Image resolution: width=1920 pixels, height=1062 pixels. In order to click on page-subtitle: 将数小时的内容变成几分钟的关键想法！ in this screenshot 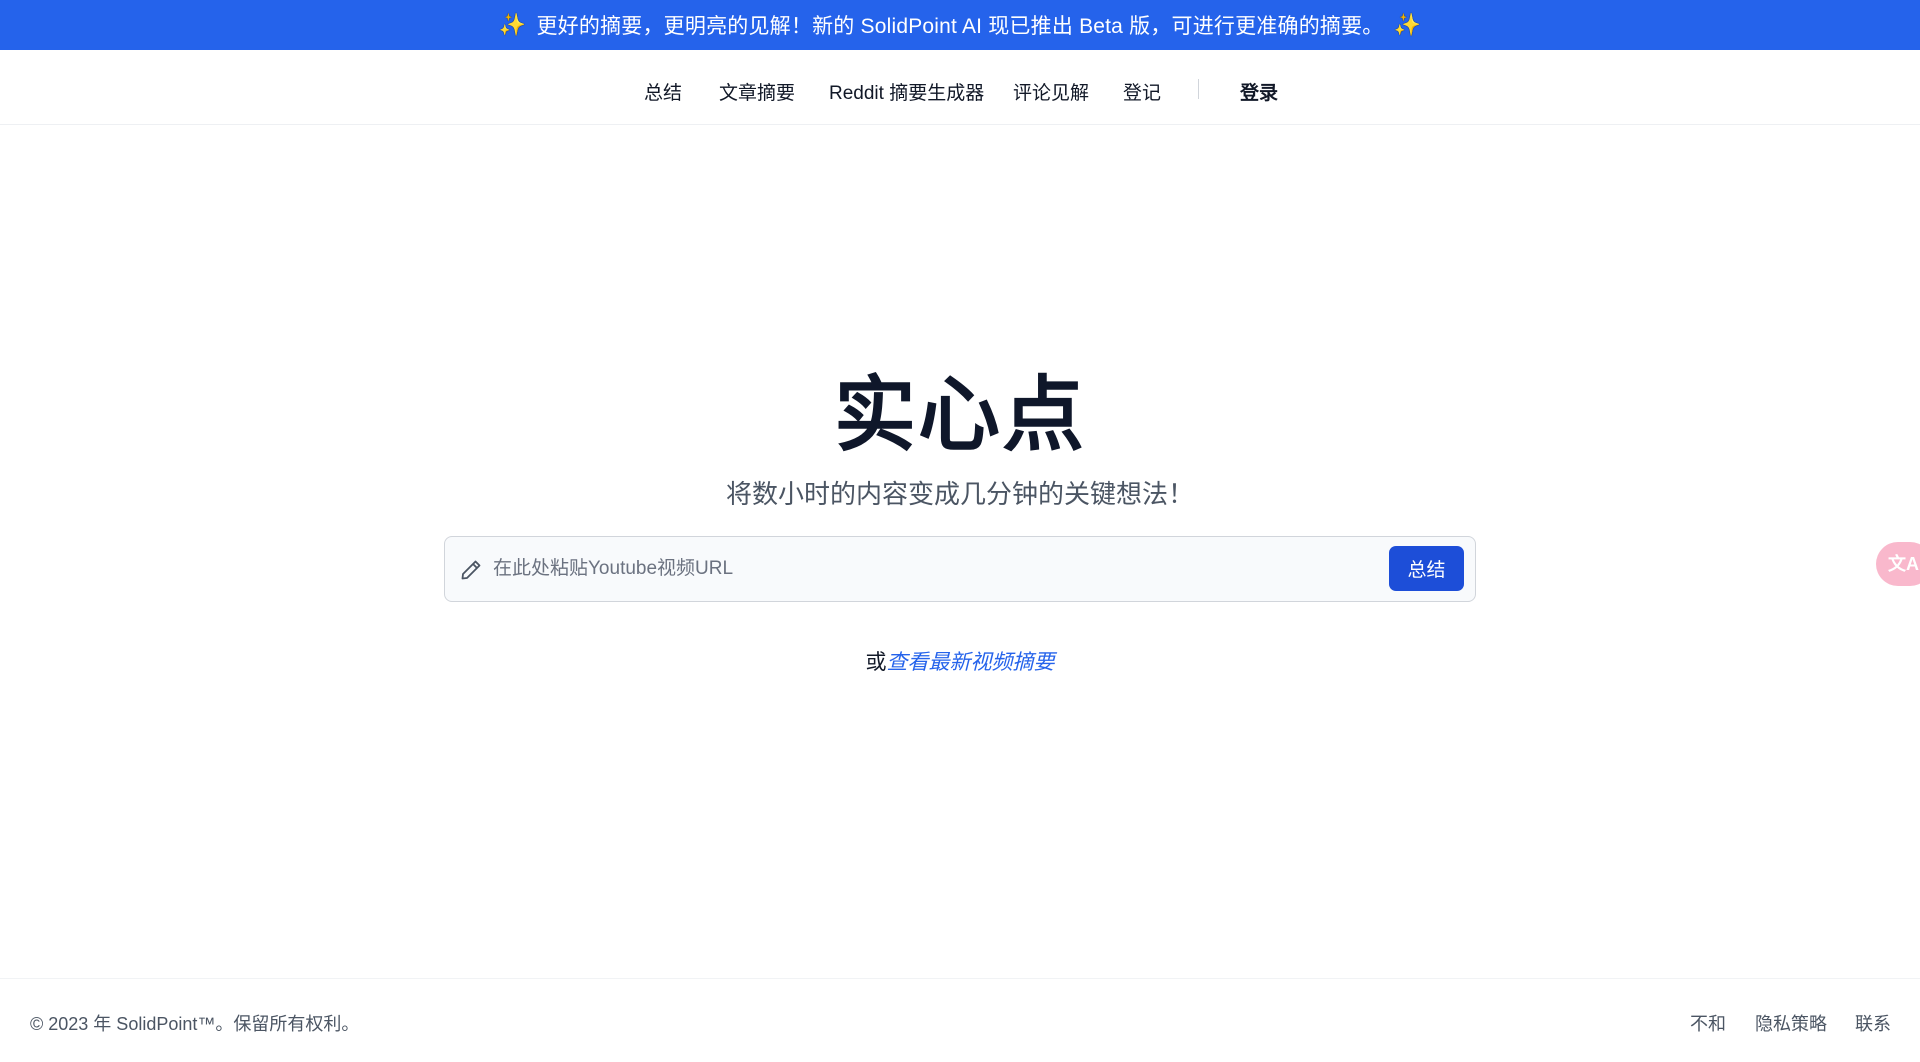, I will do `click(959, 494)`.